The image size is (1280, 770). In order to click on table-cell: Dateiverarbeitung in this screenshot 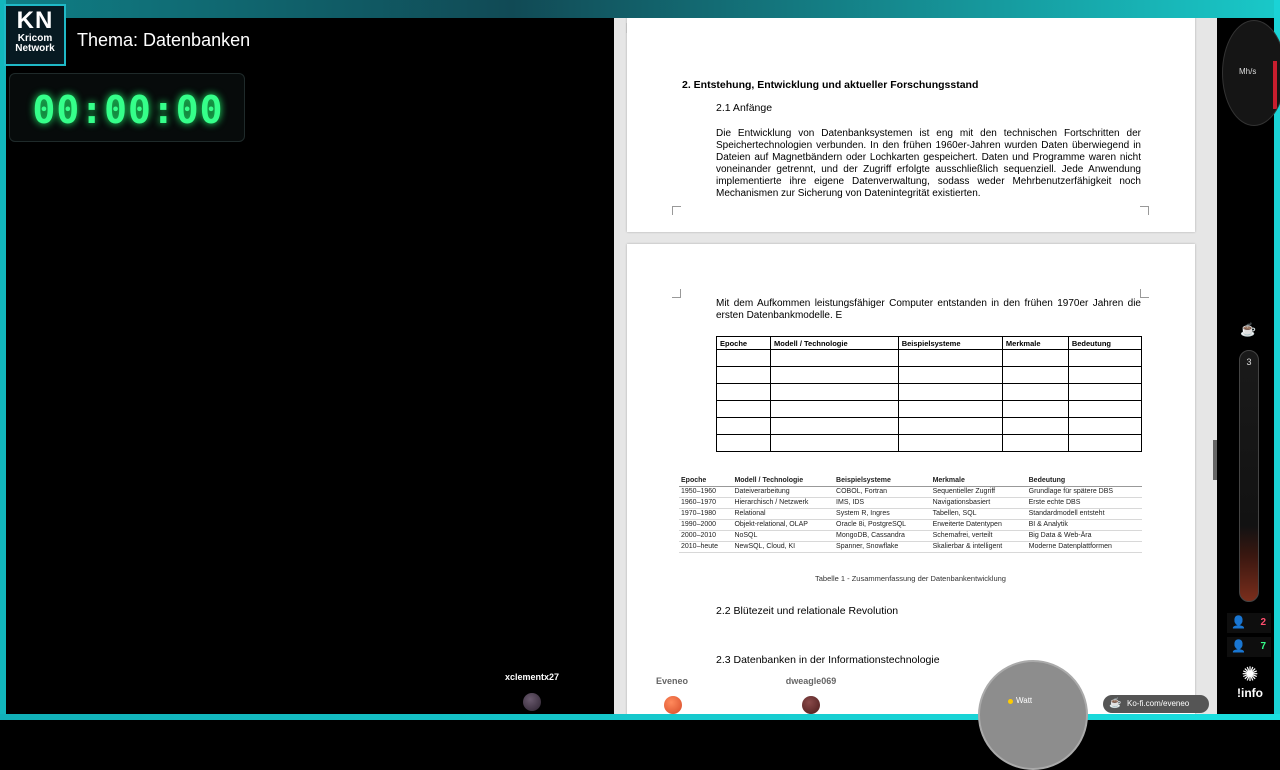, I will do `click(783, 492)`.